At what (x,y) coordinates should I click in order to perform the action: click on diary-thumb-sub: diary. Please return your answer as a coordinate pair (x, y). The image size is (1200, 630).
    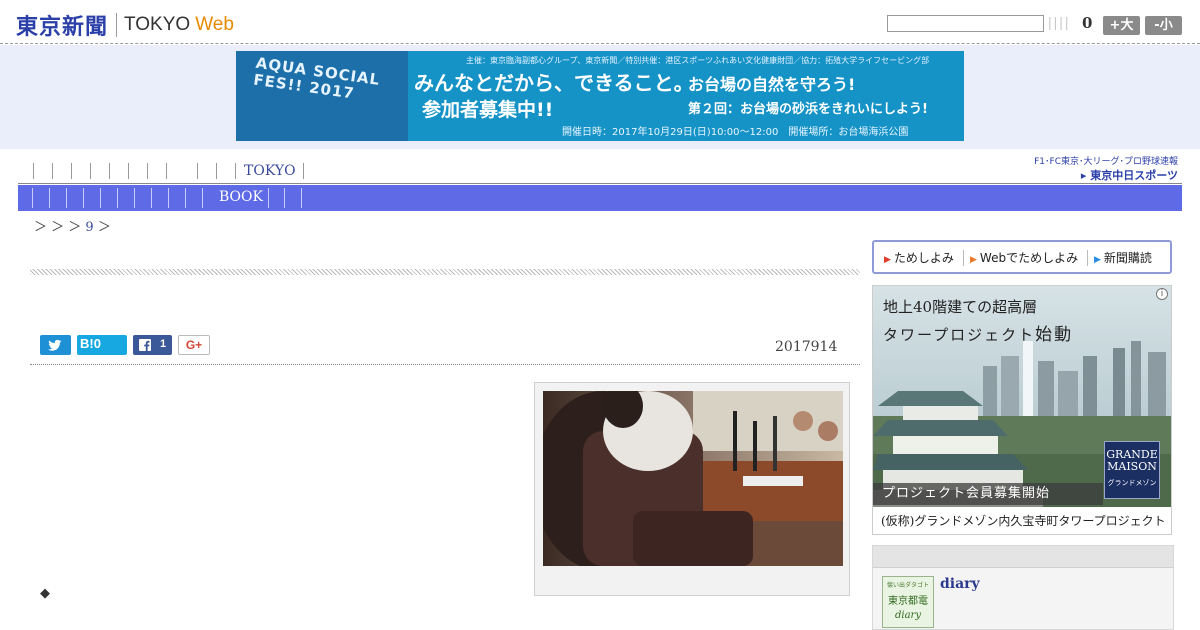
    Looking at the image, I should click on (908, 615).